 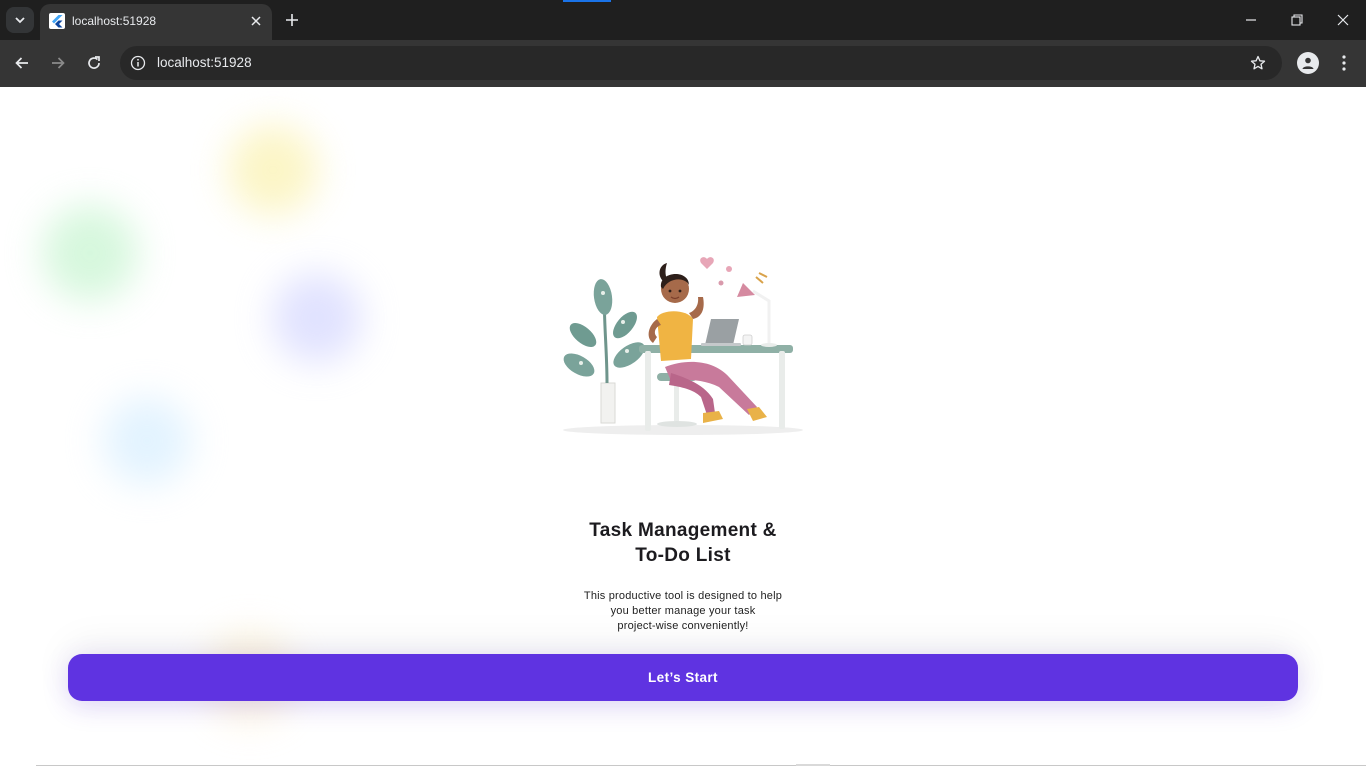 I want to click on decorative-blur-yellow, so click(x=273, y=170).